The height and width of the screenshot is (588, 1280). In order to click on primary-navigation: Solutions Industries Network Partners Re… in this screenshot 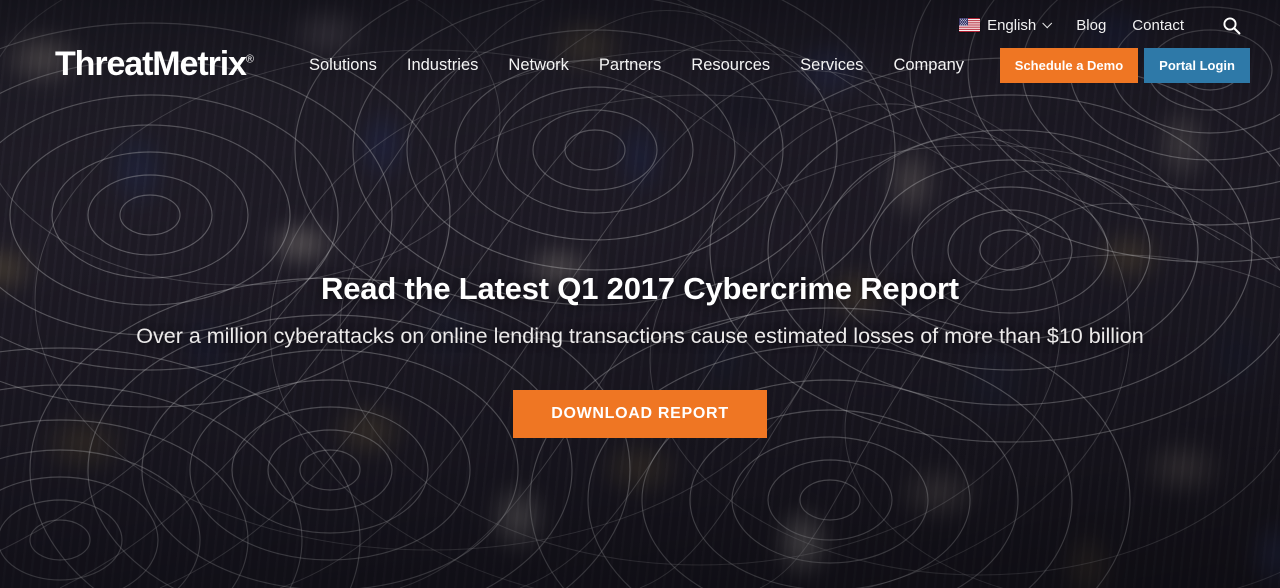, I will do `click(647, 65)`.